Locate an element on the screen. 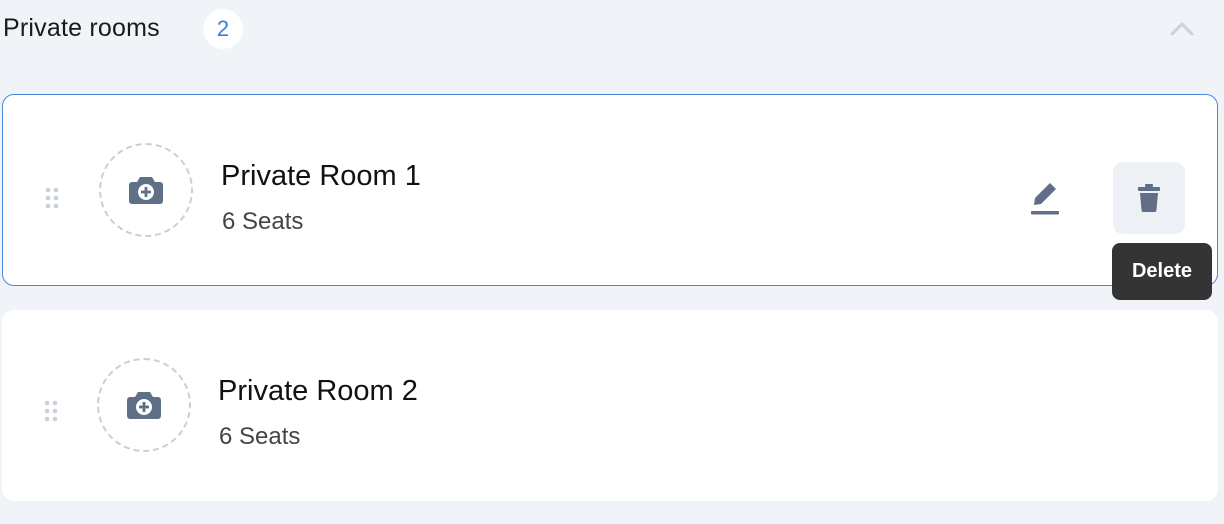 The height and width of the screenshot is (524, 1224). pencil-icon is located at coordinates (1045, 199).